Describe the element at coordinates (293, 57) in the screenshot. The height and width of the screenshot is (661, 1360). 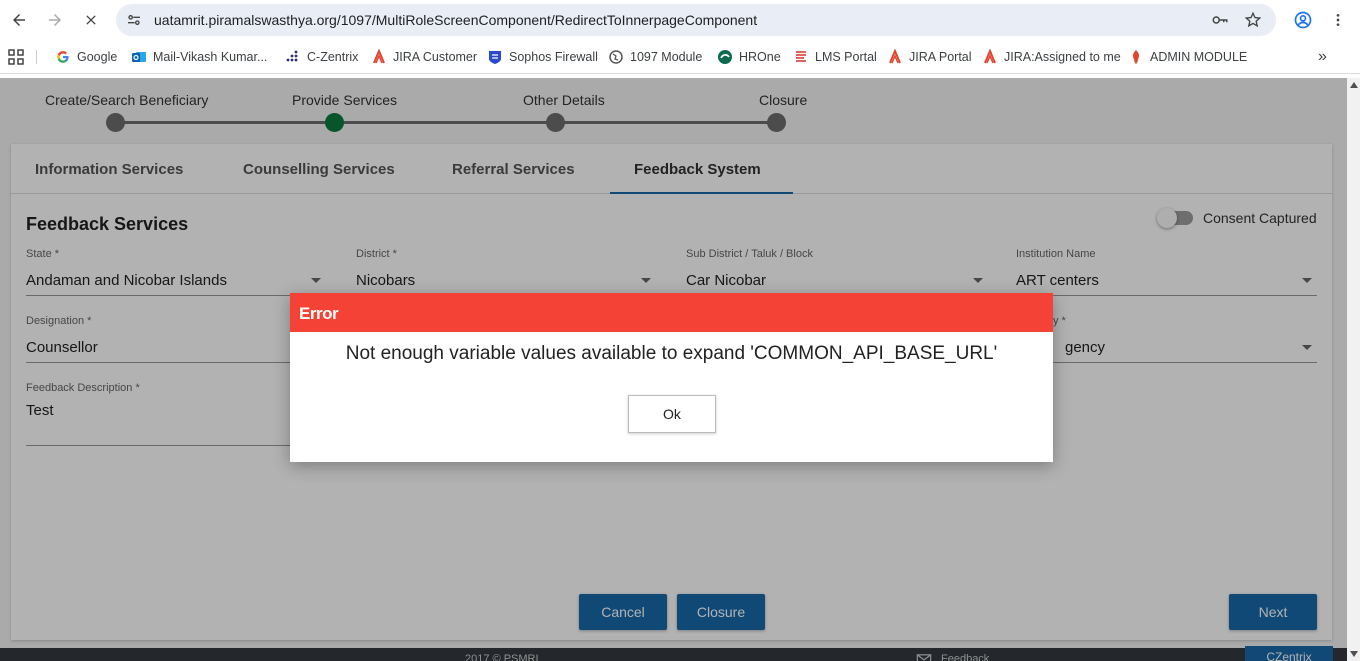
I see `czentrix-icon` at that location.